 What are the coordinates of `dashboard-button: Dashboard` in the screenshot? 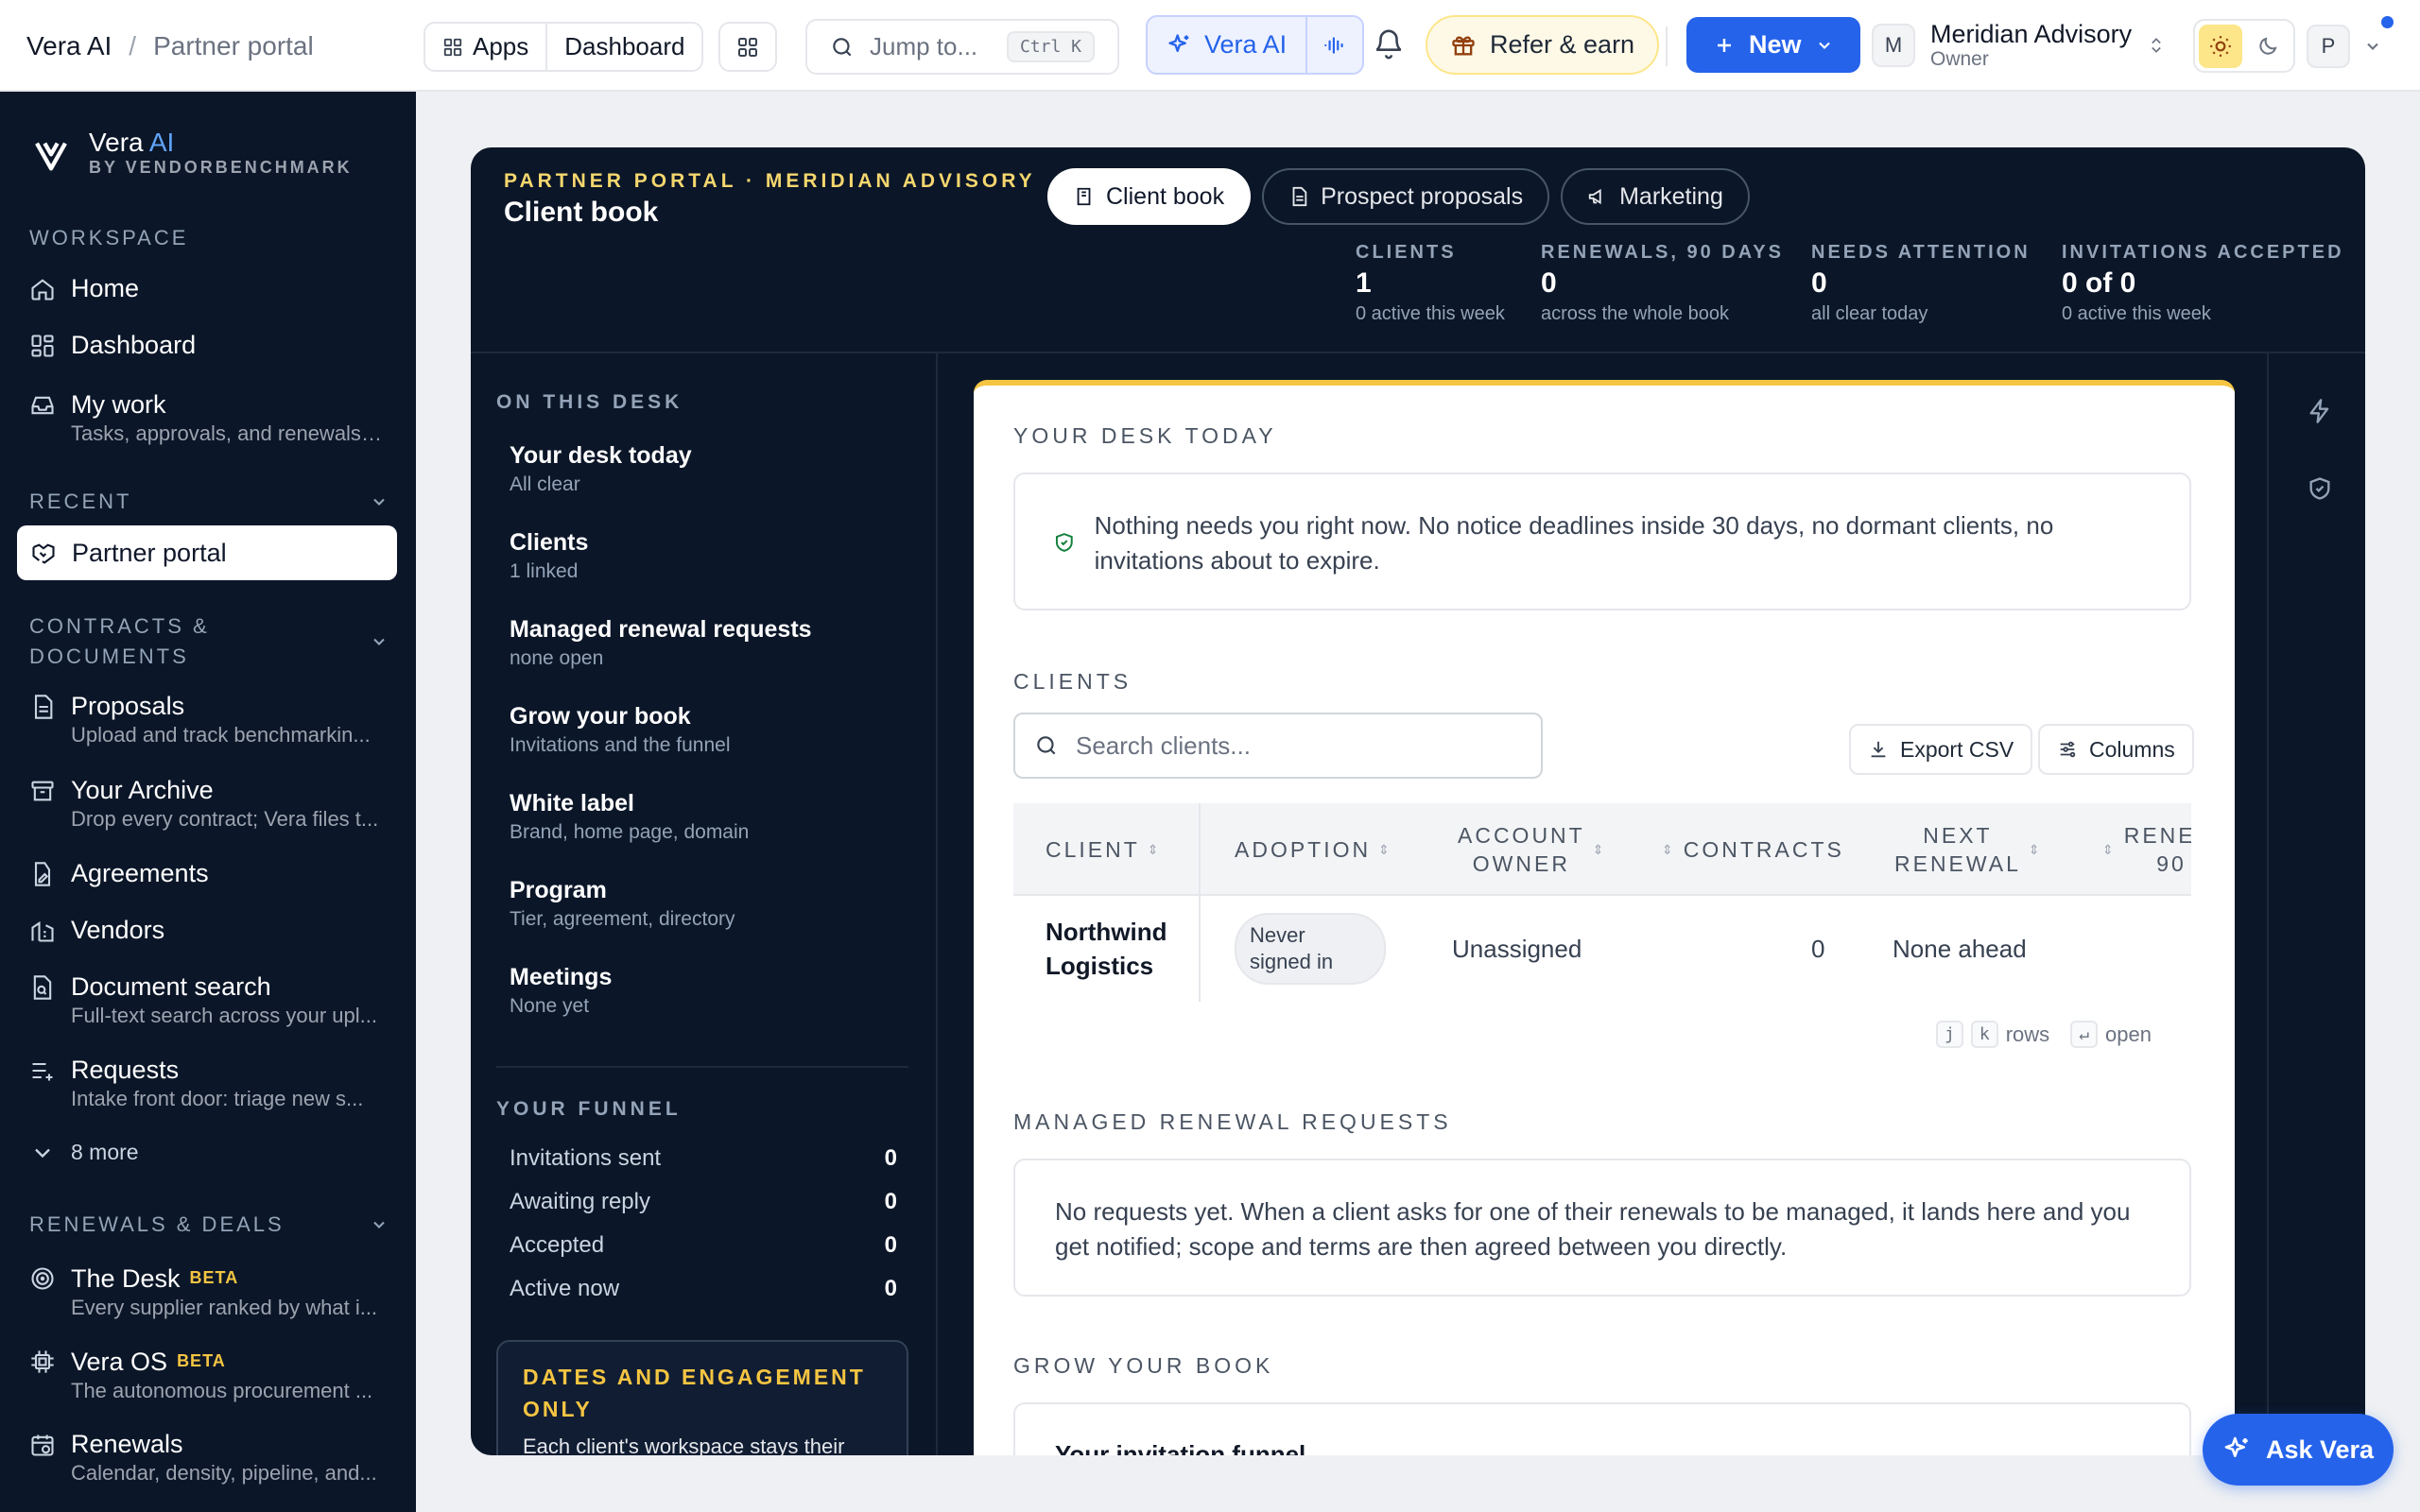 It's located at (623, 47).